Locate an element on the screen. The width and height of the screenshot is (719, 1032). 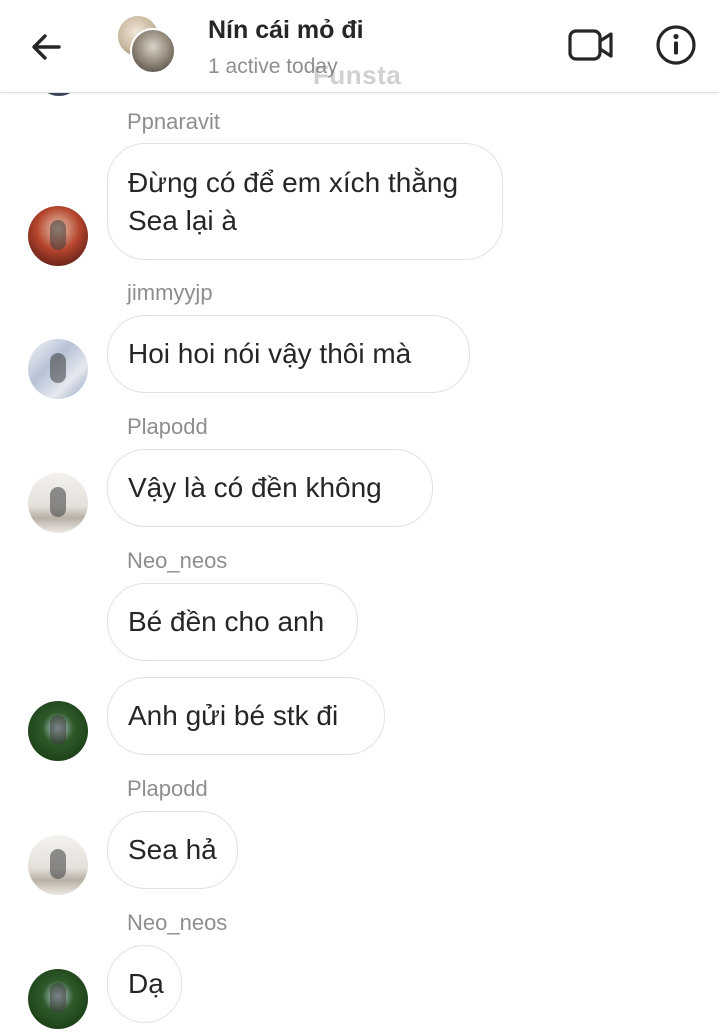
back-arrow-icon is located at coordinates (46, 47).